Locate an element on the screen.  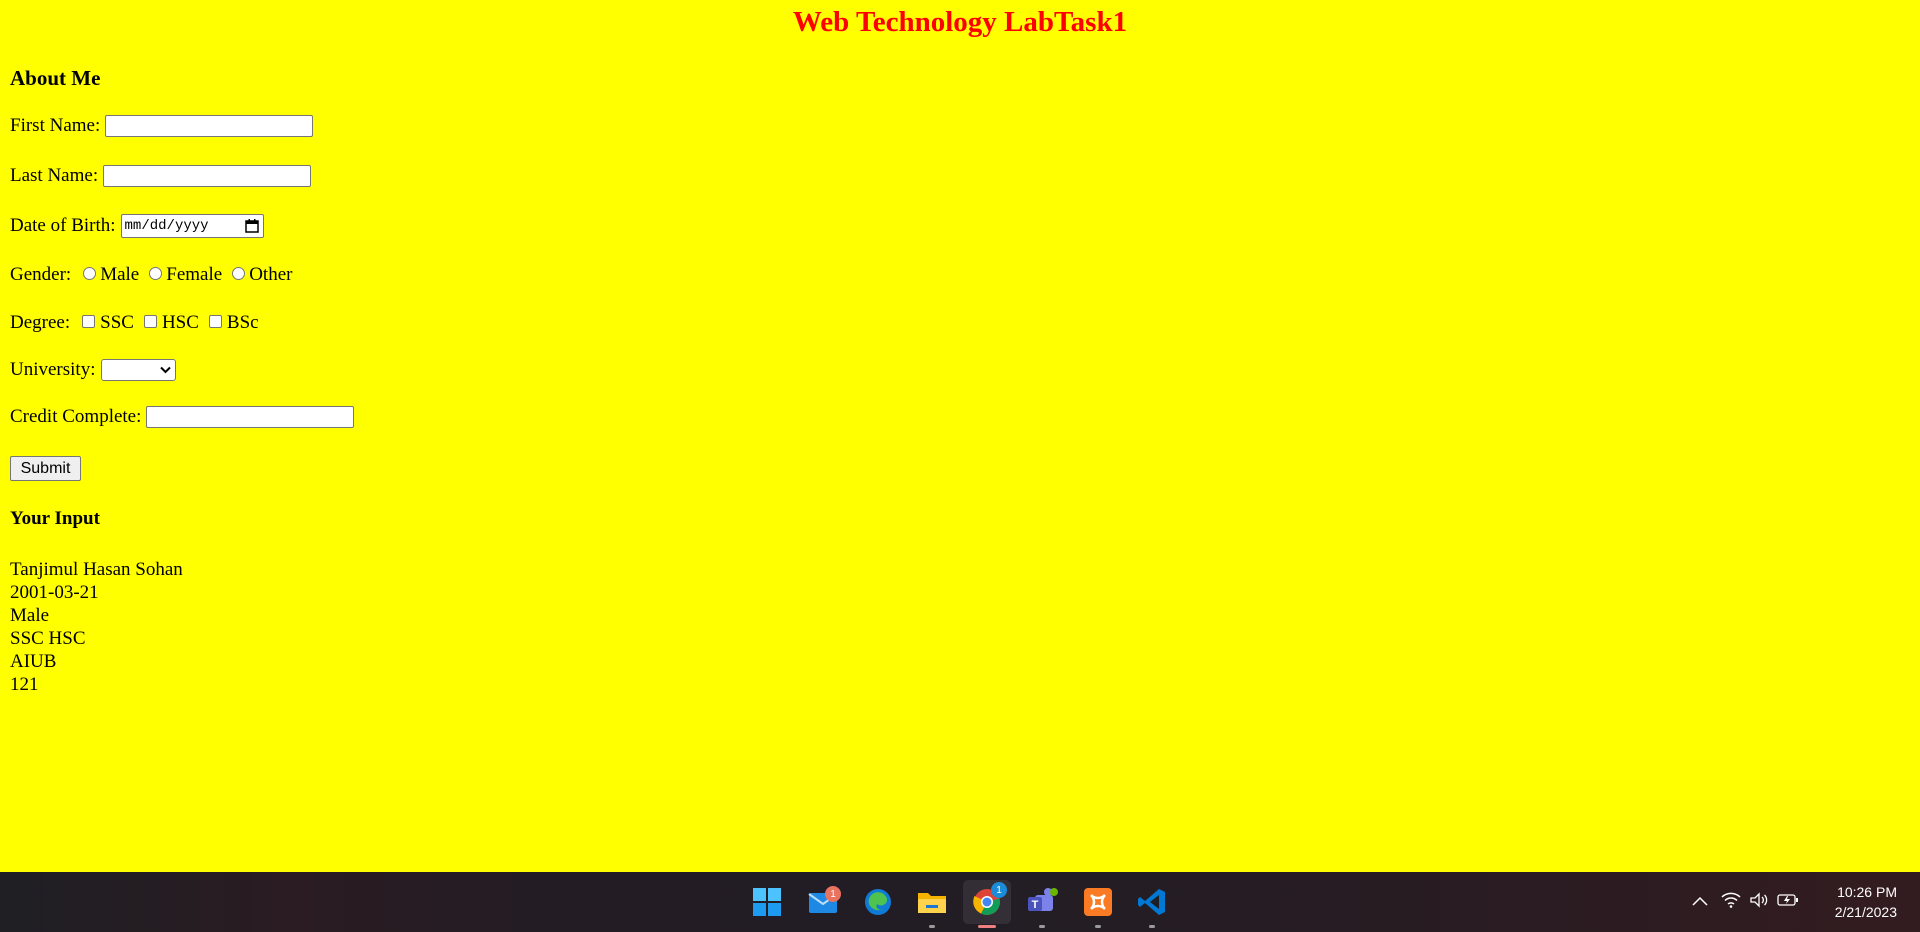
mail-icon: 1 is located at coordinates (823, 902).